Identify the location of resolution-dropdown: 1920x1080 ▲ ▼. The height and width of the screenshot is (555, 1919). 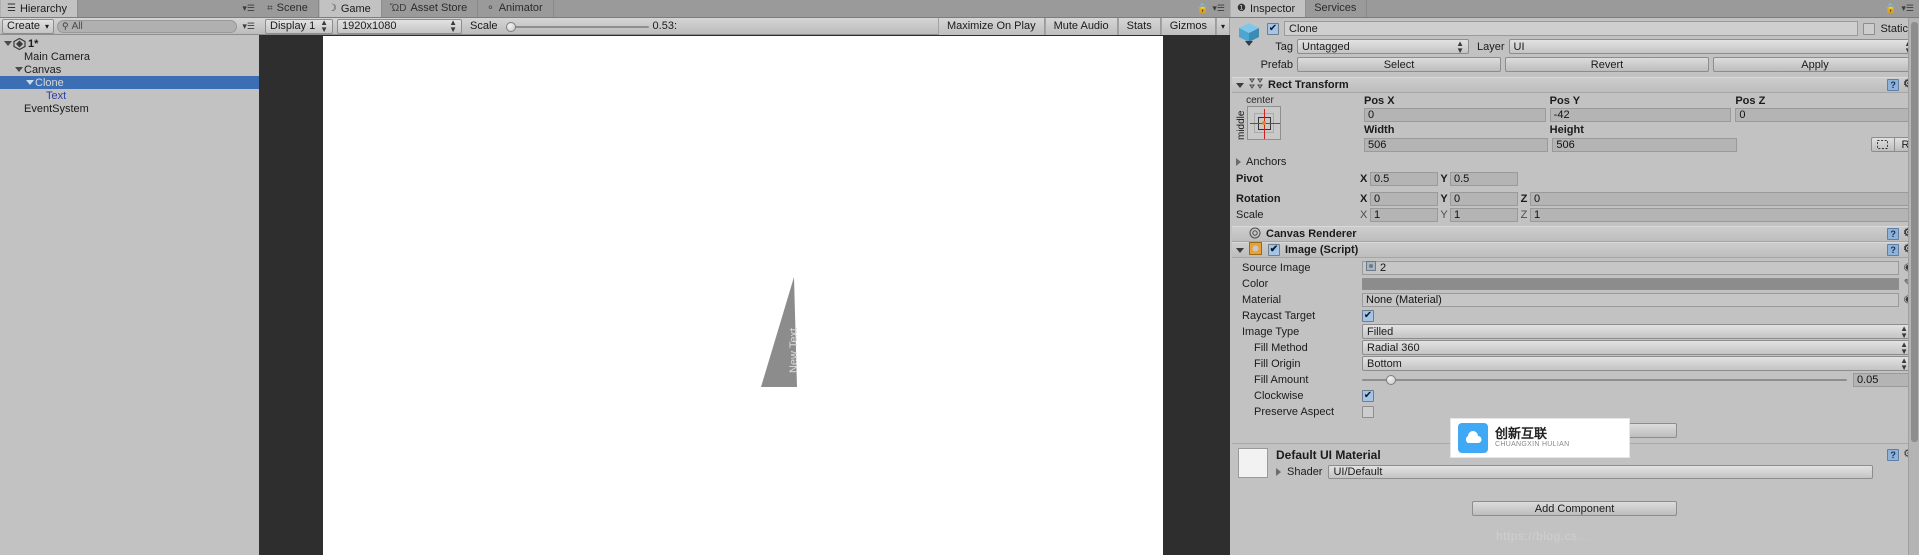
(399, 26).